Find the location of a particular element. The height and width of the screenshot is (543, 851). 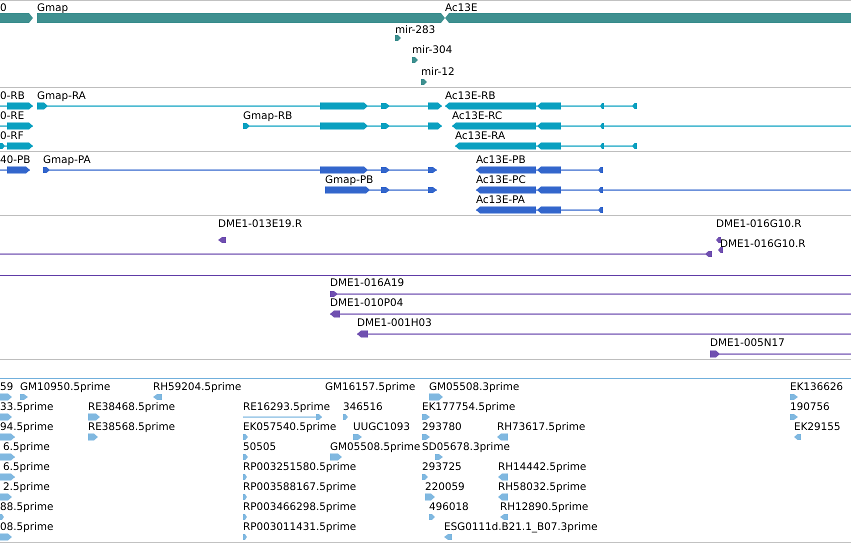

feature-label: Gmap-PB is located at coordinates (349, 180).